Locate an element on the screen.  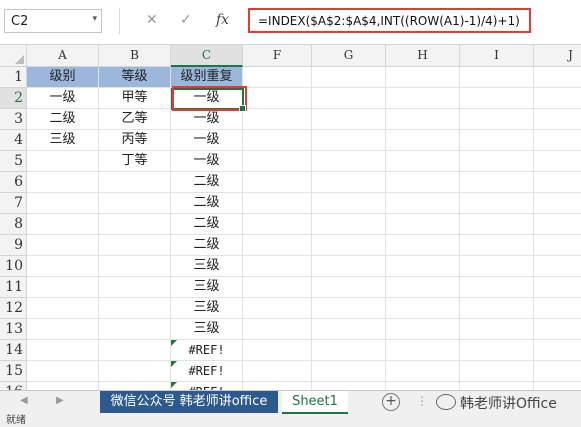
cell: 甲等 is located at coordinates (135, 98).